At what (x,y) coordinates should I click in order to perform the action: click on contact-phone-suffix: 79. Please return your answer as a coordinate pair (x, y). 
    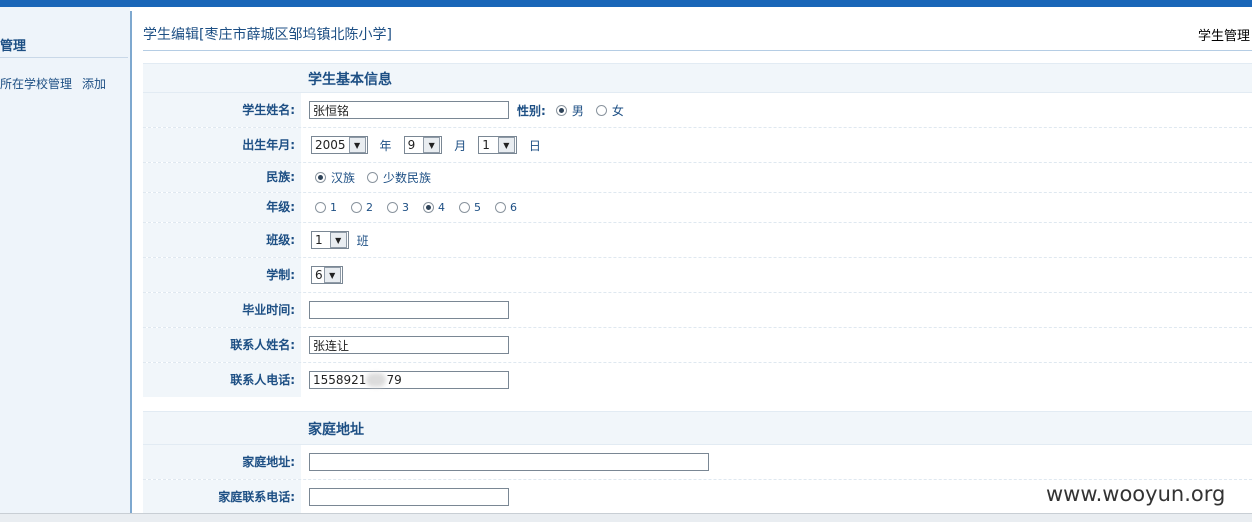
    Looking at the image, I should click on (394, 380).